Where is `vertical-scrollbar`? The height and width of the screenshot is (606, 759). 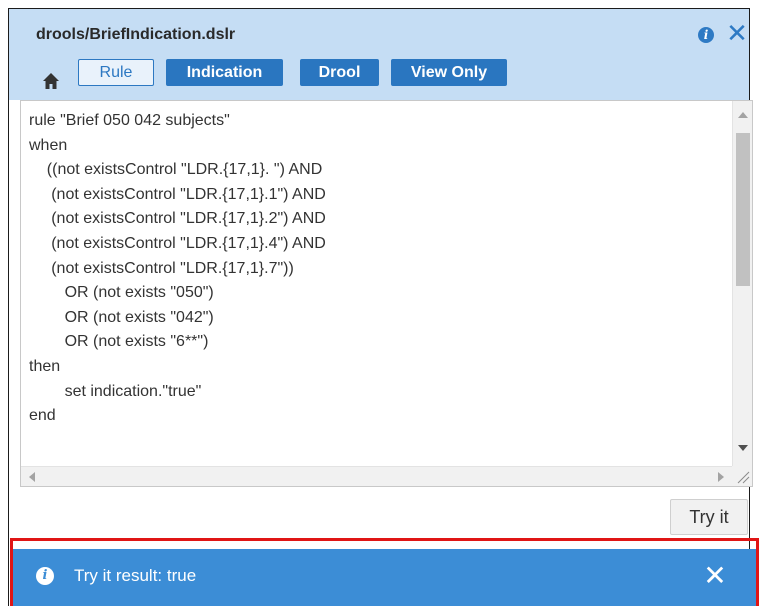
vertical-scrollbar is located at coordinates (742, 283).